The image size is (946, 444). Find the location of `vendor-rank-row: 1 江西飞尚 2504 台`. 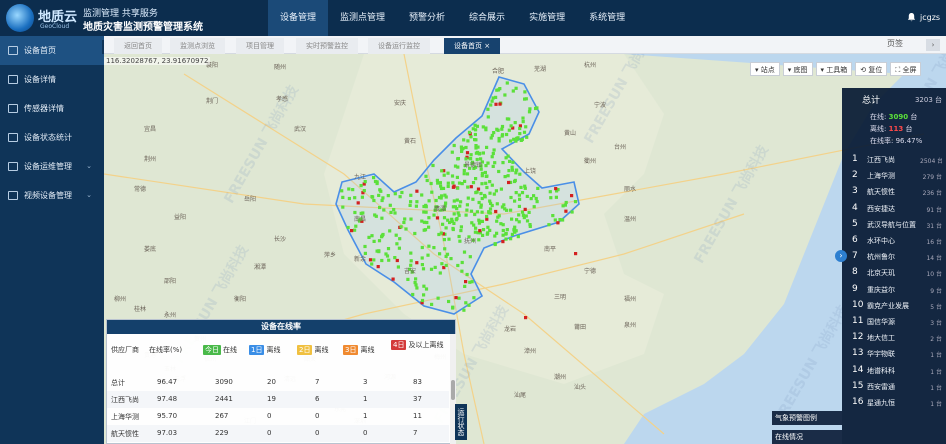

vendor-rank-row: 1 江西飞尚 2504 台 is located at coordinates (894, 160).